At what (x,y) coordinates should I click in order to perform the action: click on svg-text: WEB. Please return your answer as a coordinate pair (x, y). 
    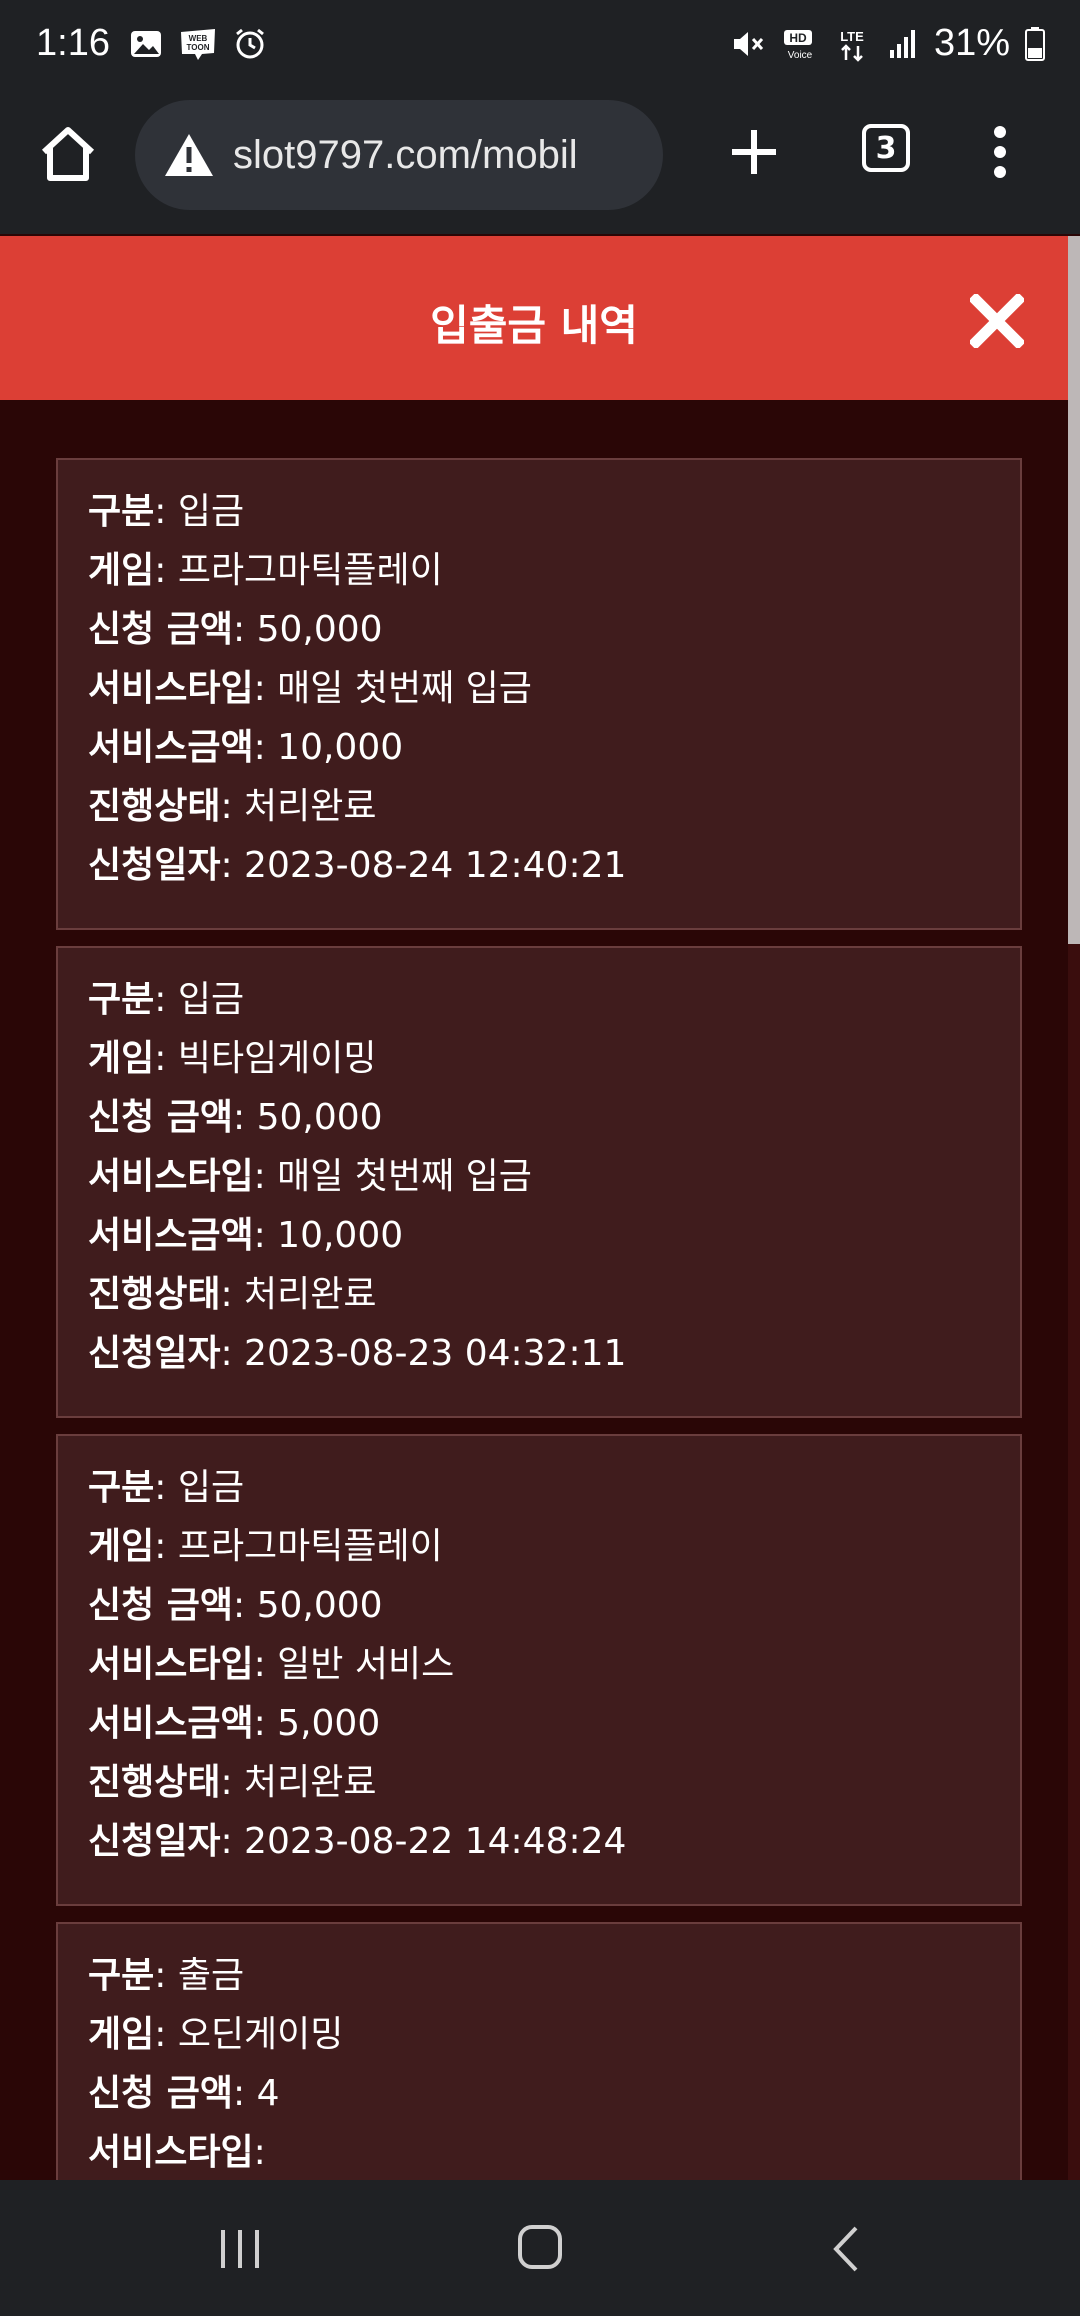
    Looking at the image, I should click on (198, 38).